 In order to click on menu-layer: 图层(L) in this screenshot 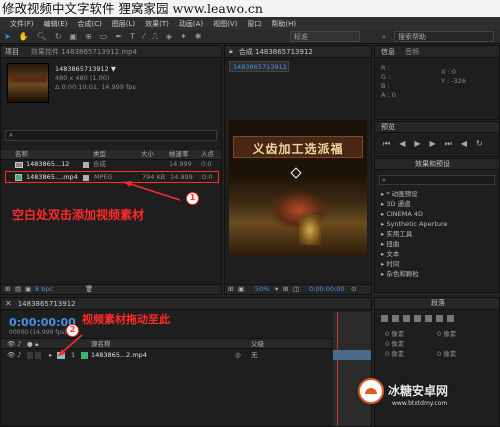, I will do `click(123, 24)`.